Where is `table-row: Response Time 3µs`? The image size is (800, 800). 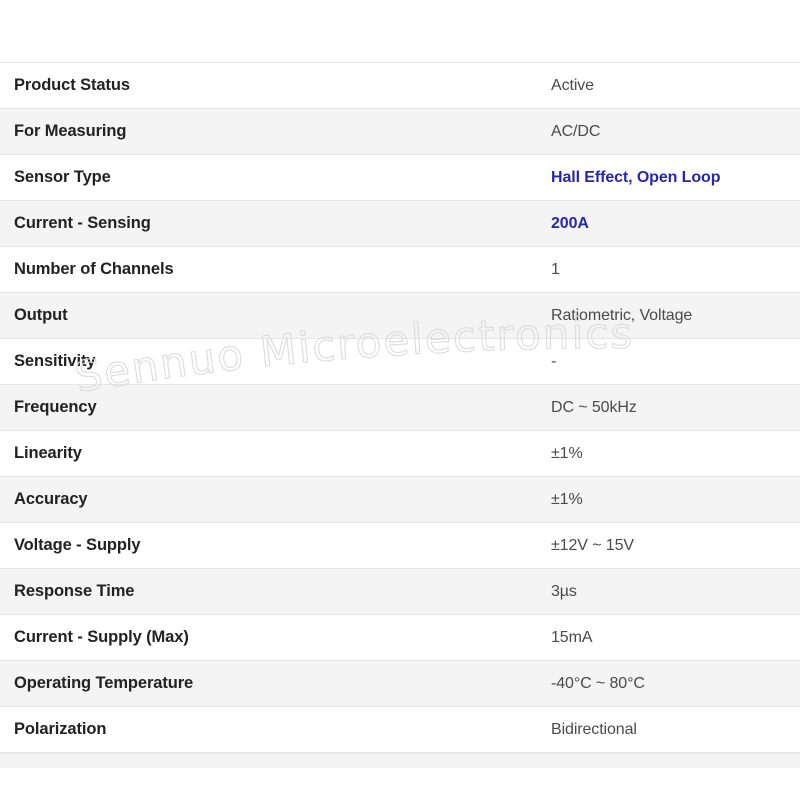 table-row: Response Time 3µs is located at coordinates (400, 591).